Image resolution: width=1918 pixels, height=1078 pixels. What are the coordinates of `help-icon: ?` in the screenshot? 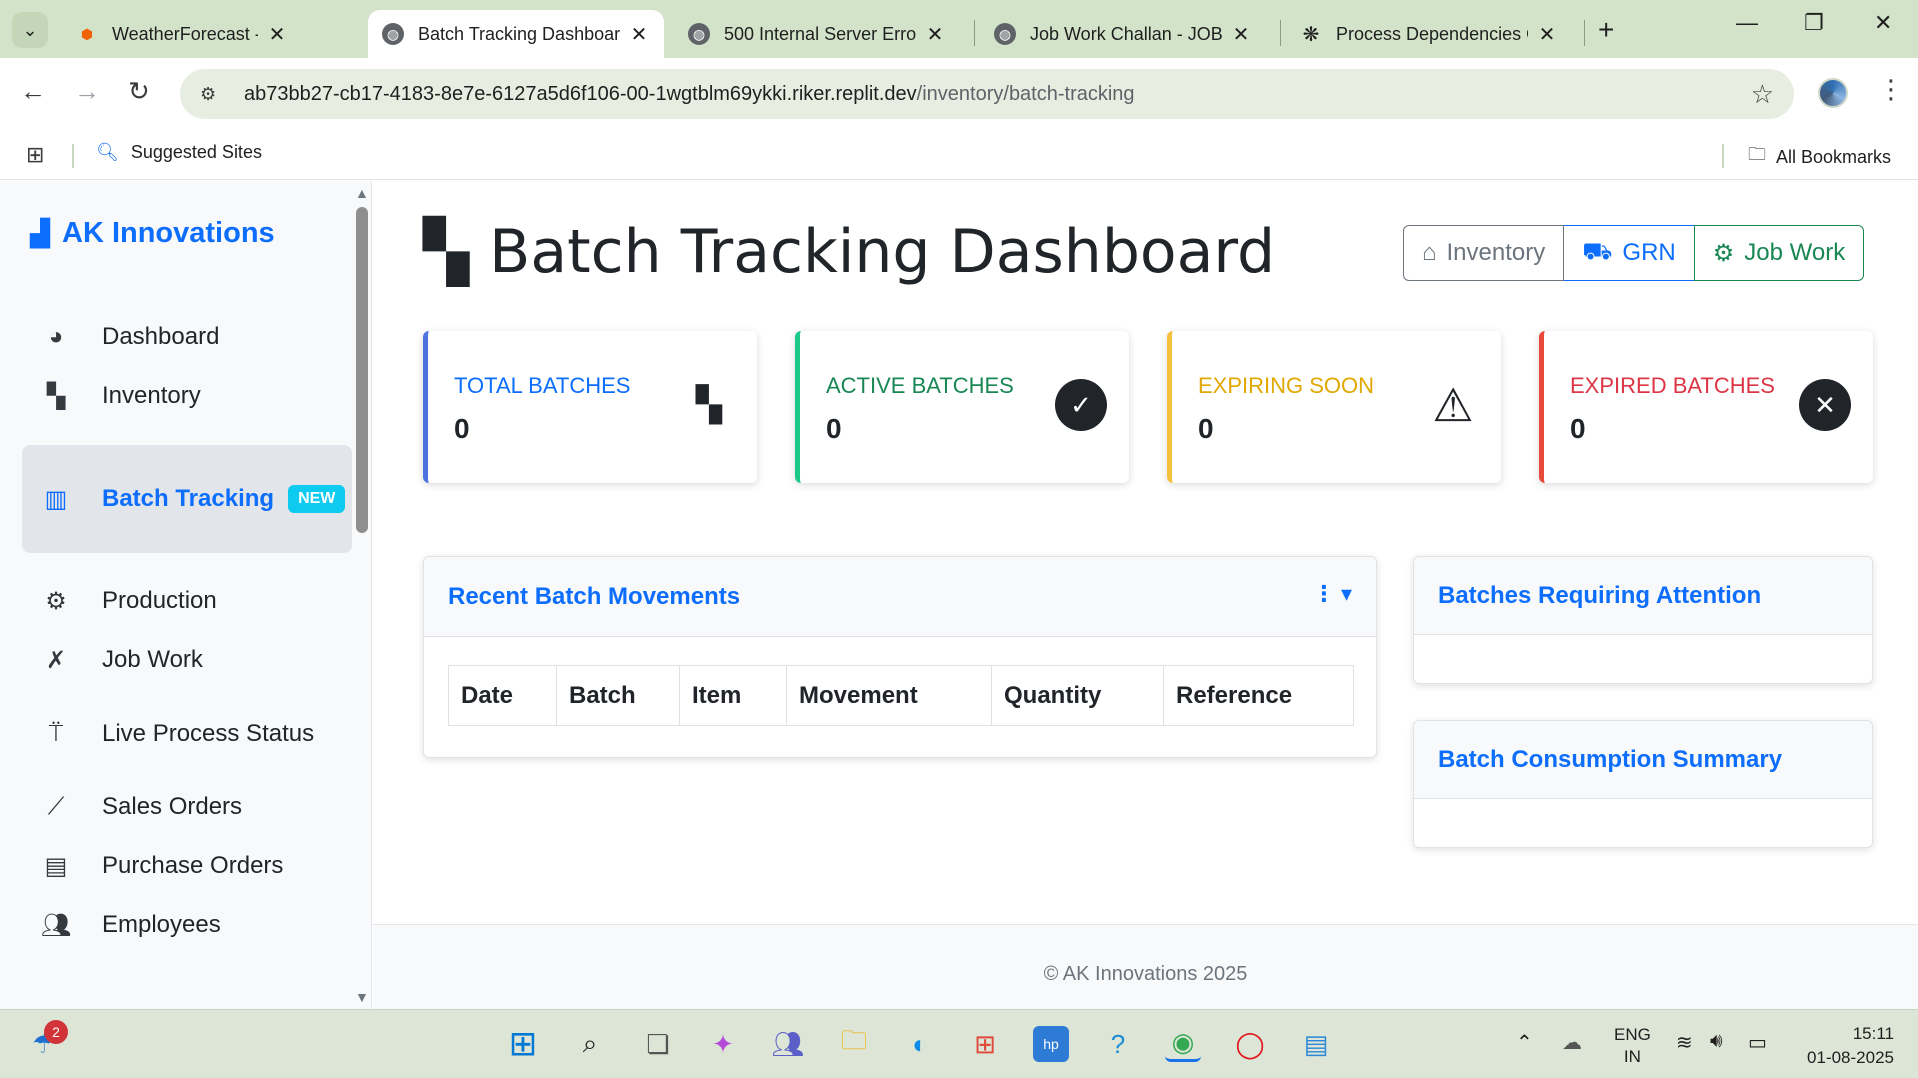 It's located at (1118, 1044).